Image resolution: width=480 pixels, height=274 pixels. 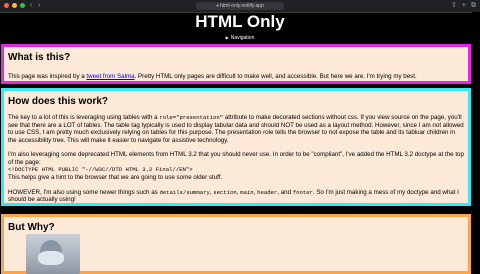 What do you see at coordinates (464, 6) in the screenshot?
I see `new-tab-icon: +` at bounding box center [464, 6].